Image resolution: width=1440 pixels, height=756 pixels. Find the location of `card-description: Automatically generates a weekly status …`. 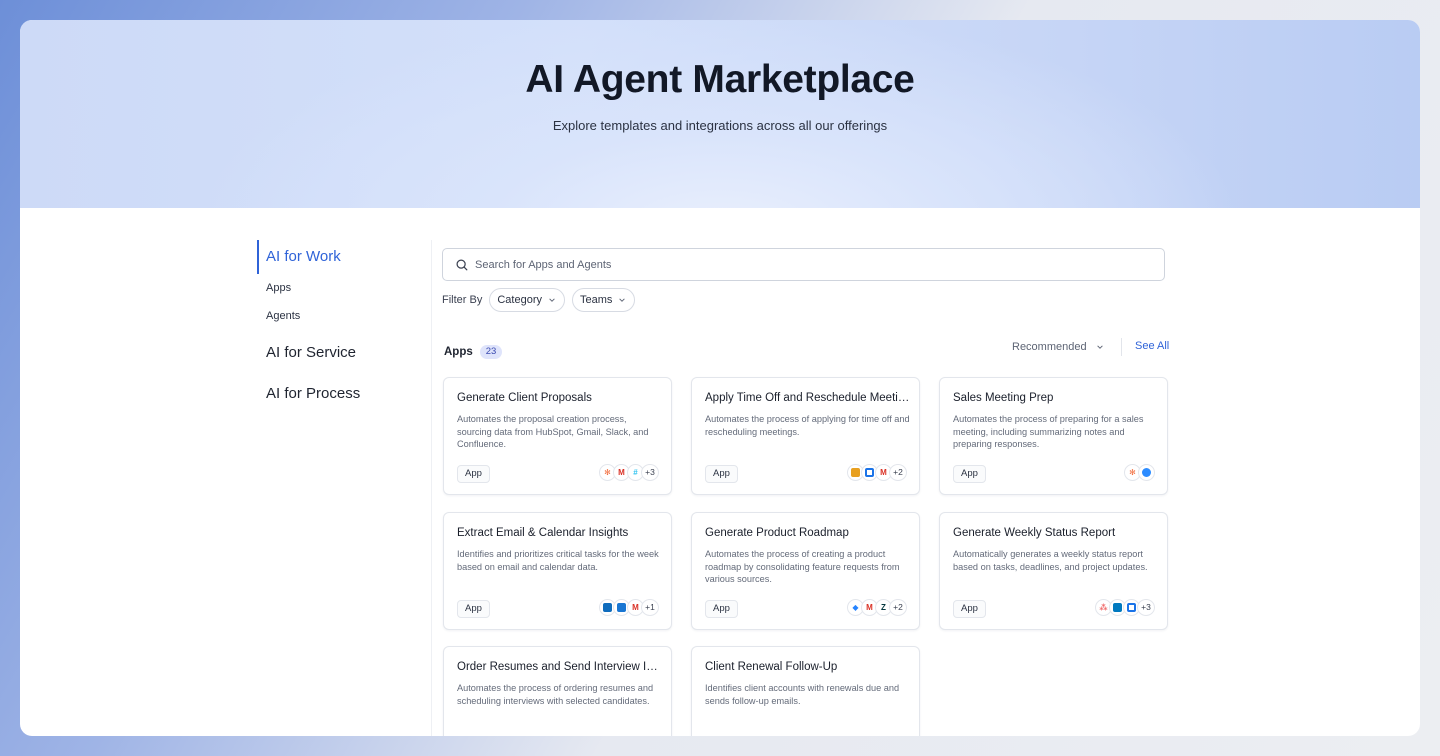

card-description: Automatically generates a weekly status … is located at coordinates (1050, 560).